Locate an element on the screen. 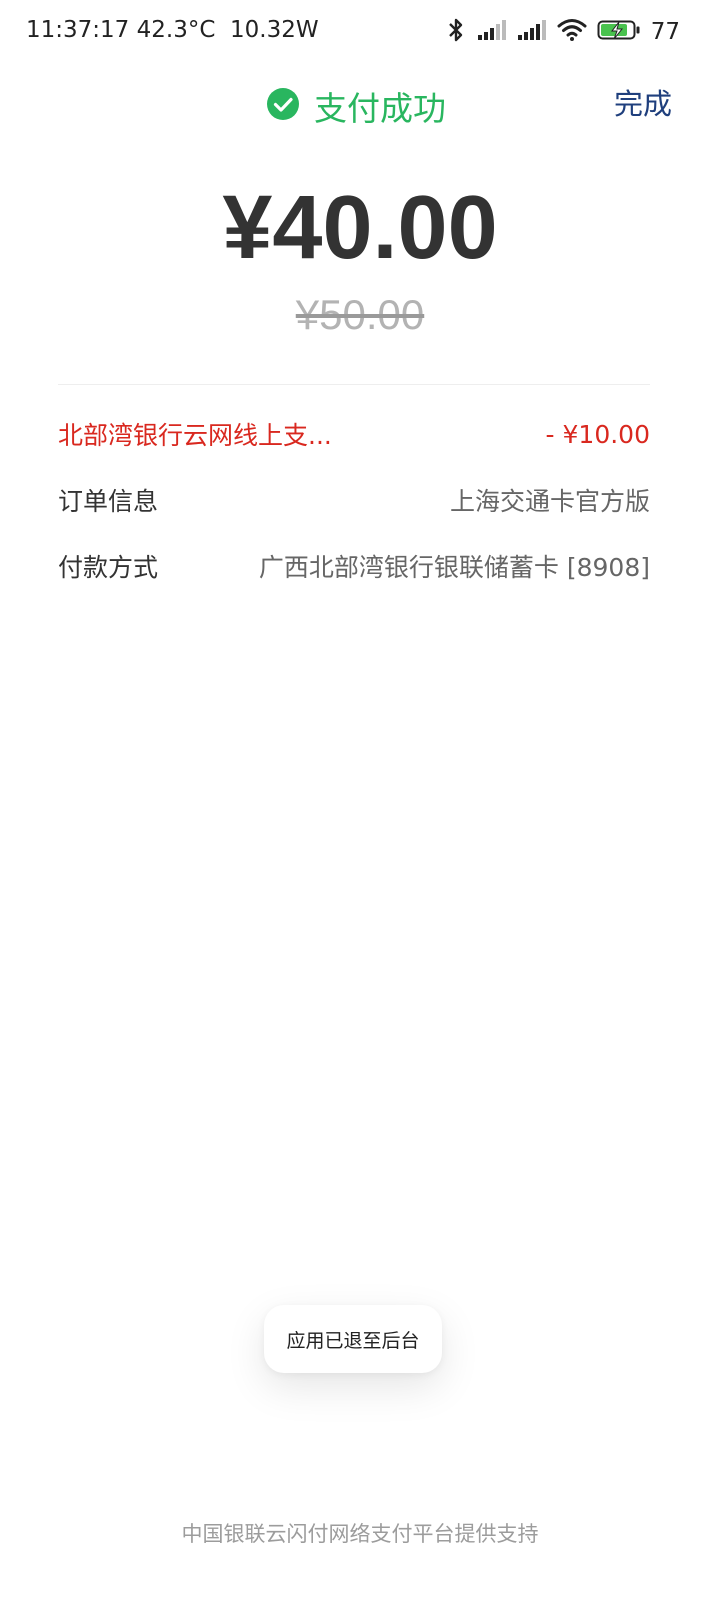 The height and width of the screenshot is (1600, 720). discount-value: - ¥10.00 is located at coordinates (597, 434).